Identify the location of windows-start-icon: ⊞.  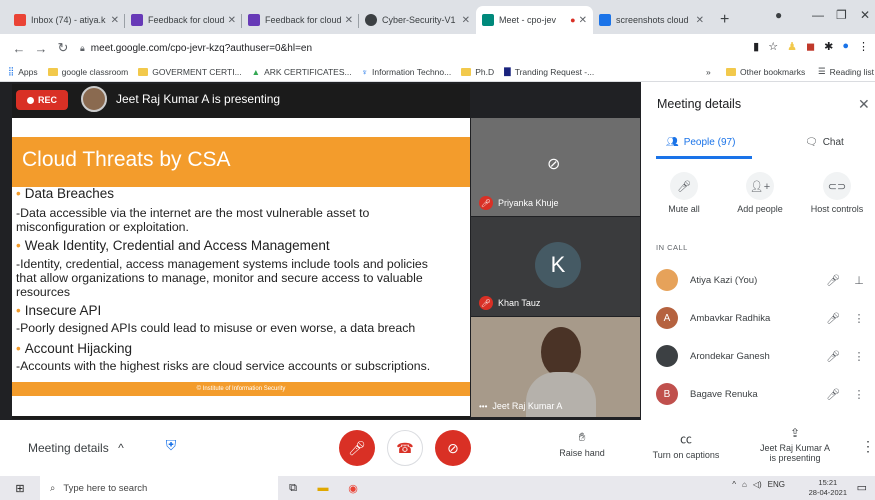
(20, 488).